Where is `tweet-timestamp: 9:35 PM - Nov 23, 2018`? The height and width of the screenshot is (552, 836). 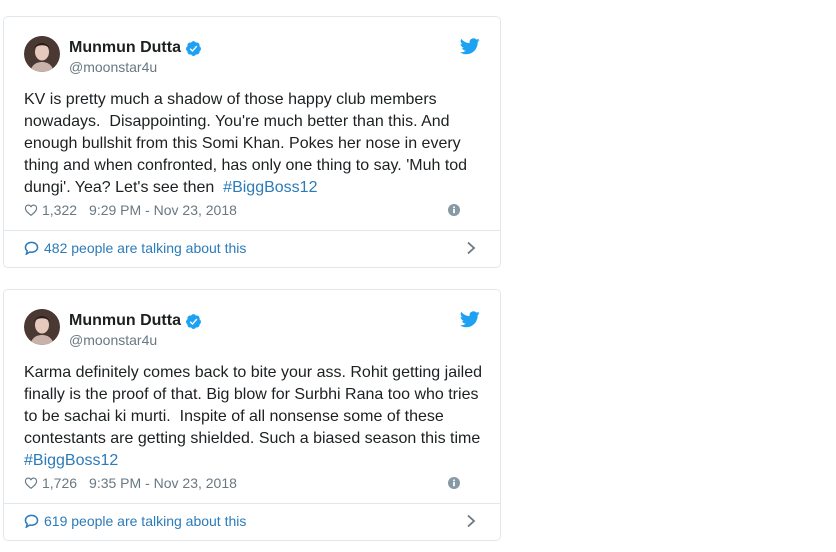 tweet-timestamp: 9:35 PM - Nov 23, 2018 is located at coordinates (163, 483).